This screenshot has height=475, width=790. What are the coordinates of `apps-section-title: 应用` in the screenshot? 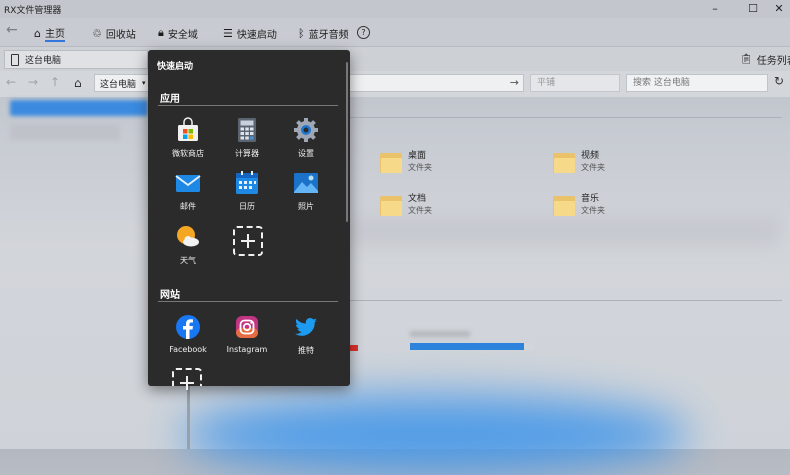 It's located at (170, 99).